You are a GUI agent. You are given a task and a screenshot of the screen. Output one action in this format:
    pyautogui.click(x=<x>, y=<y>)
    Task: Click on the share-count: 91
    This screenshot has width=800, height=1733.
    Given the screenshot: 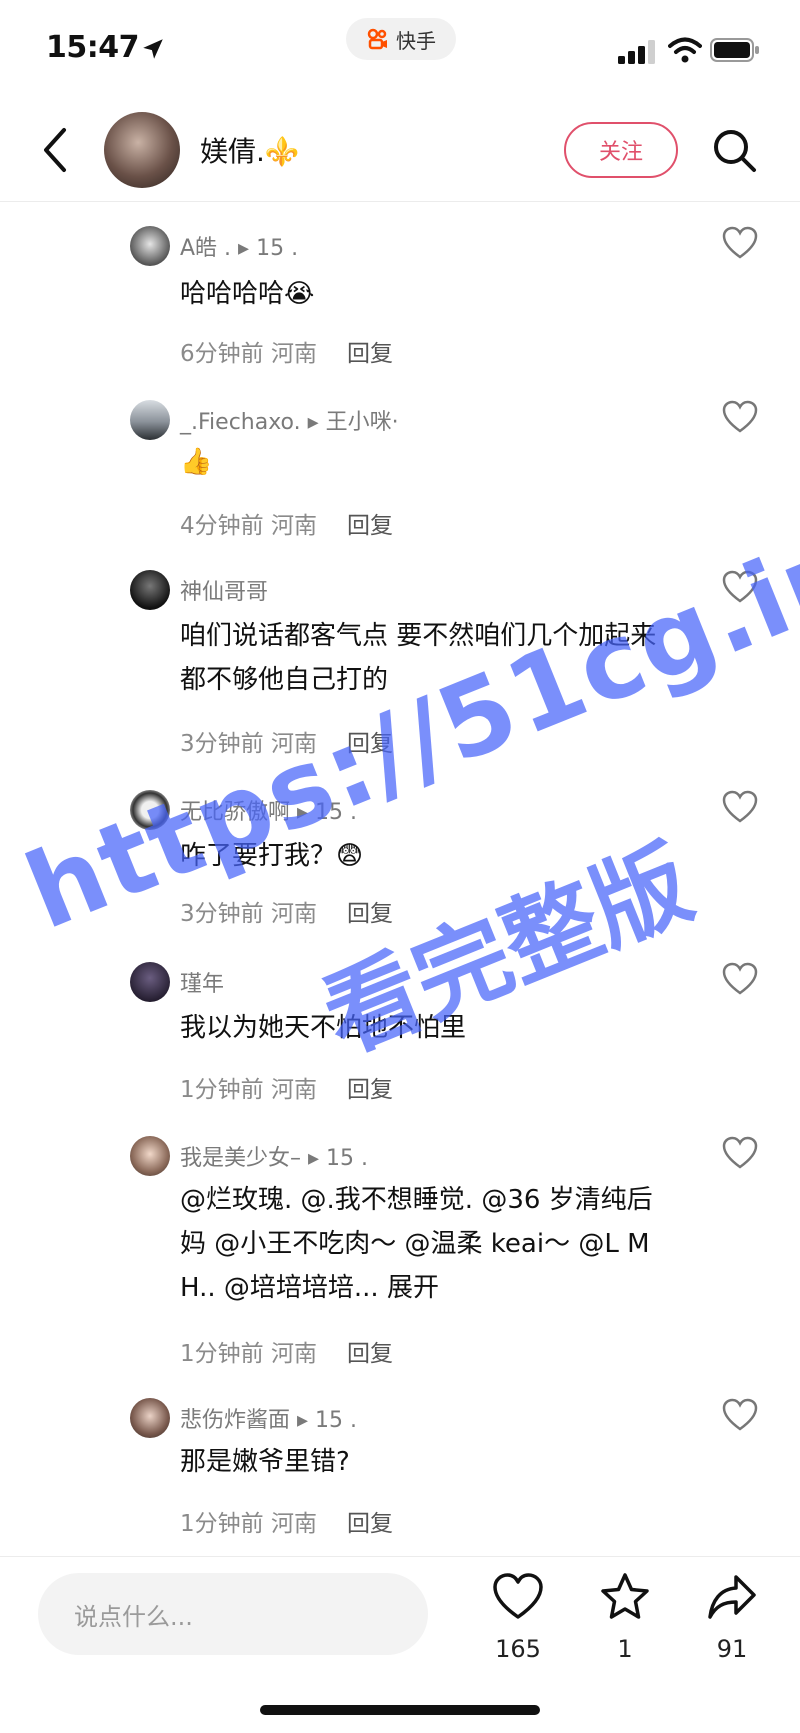 What is the action you would take?
    pyautogui.click(x=732, y=1649)
    